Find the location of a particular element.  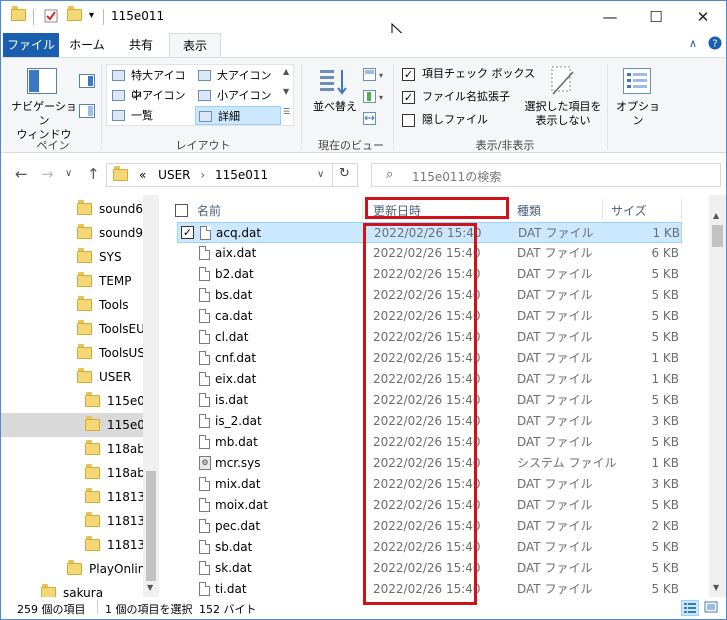

hide-selected-icon is located at coordinates (562, 82).